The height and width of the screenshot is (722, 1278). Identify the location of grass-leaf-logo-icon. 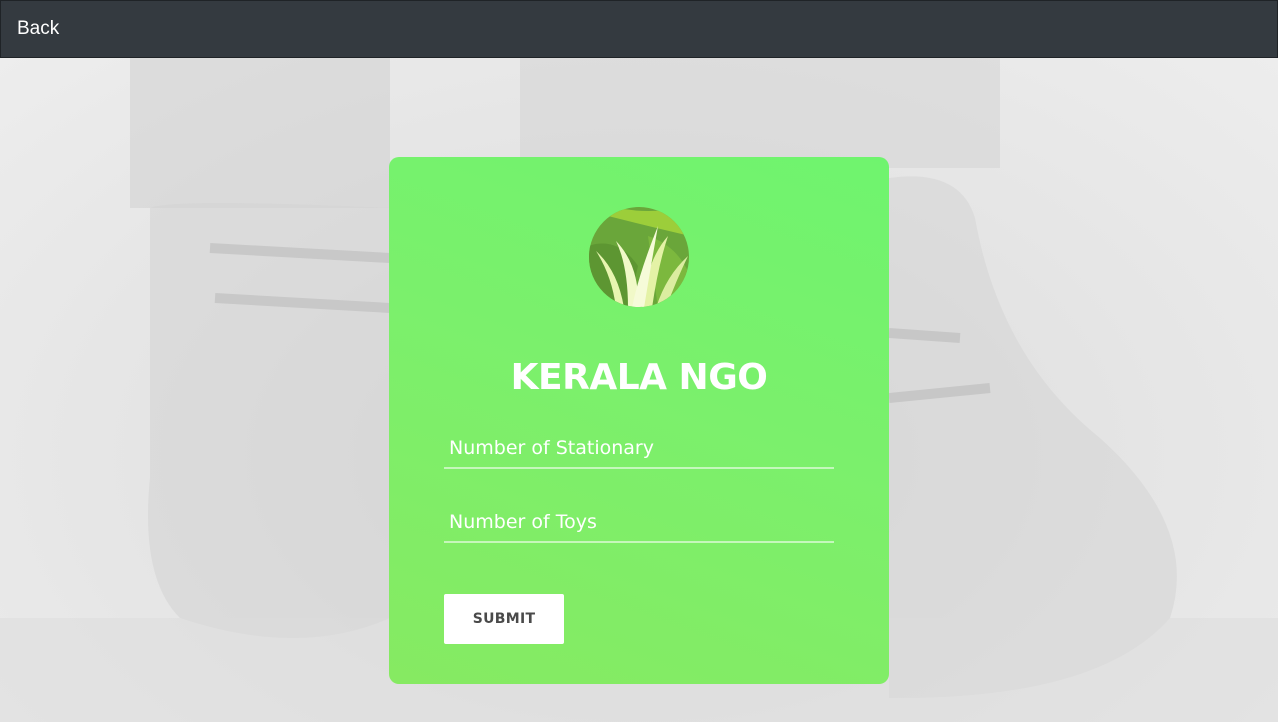
(639, 257).